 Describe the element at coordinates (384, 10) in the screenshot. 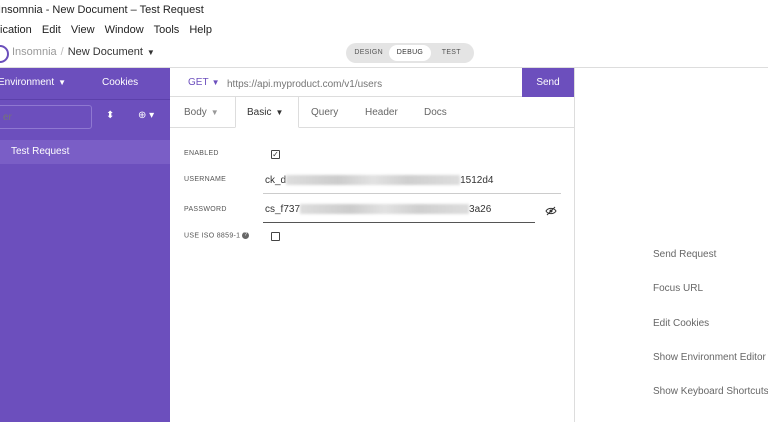

I see `window-title: Insomnia - New Document – Test Request` at that location.